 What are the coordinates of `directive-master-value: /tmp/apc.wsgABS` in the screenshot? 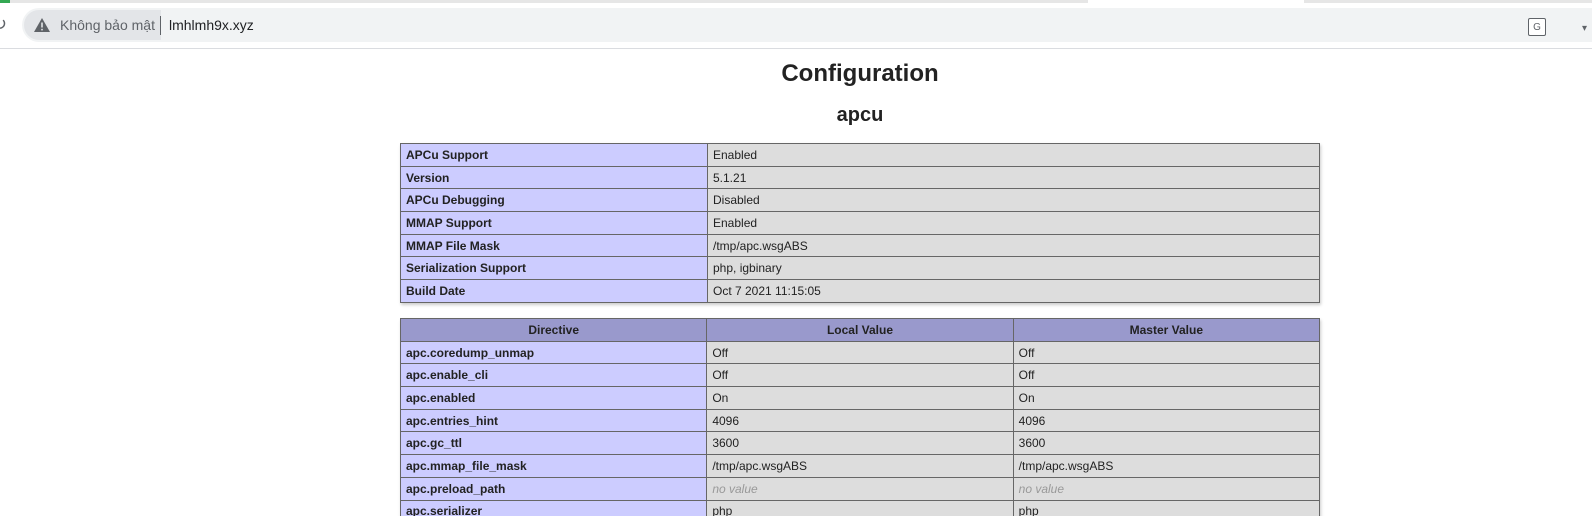 It's located at (1166, 466).